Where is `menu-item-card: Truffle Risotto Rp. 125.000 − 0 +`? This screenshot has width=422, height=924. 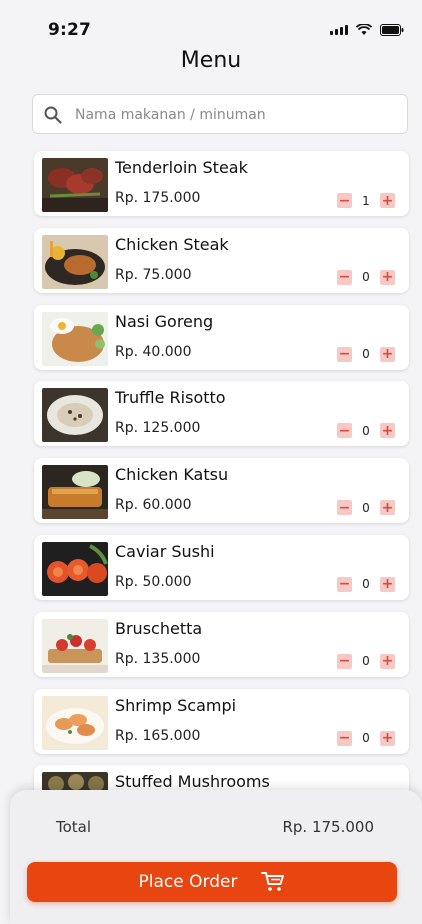 menu-item-card: Truffle Risotto Rp. 125.000 − 0 + is located at coordinates (221, 414).